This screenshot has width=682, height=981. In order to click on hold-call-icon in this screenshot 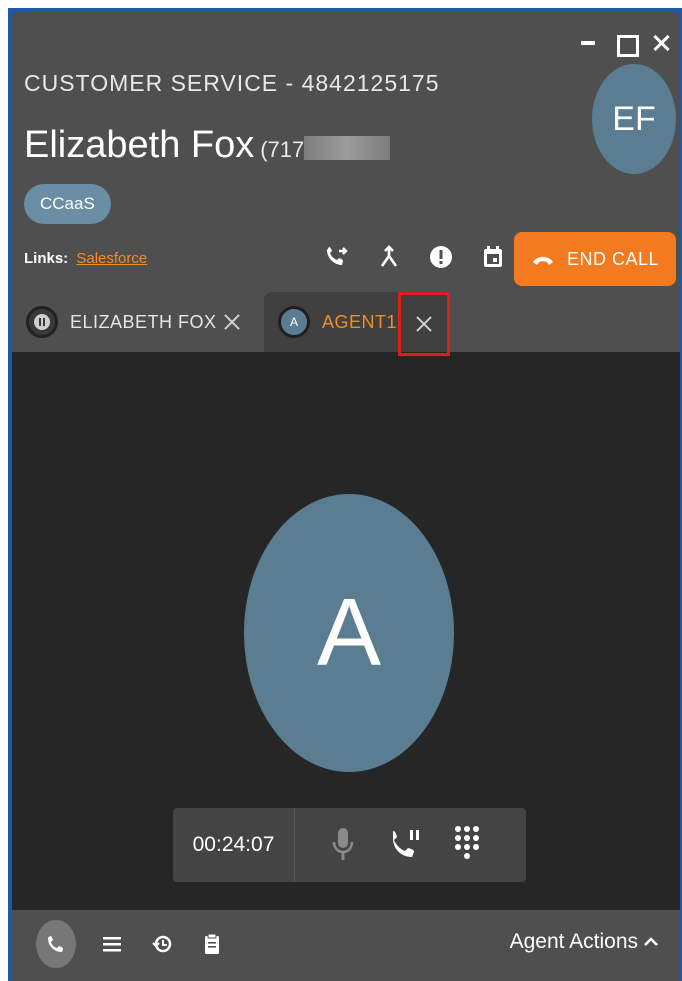, I will do `click(405, 845)`.